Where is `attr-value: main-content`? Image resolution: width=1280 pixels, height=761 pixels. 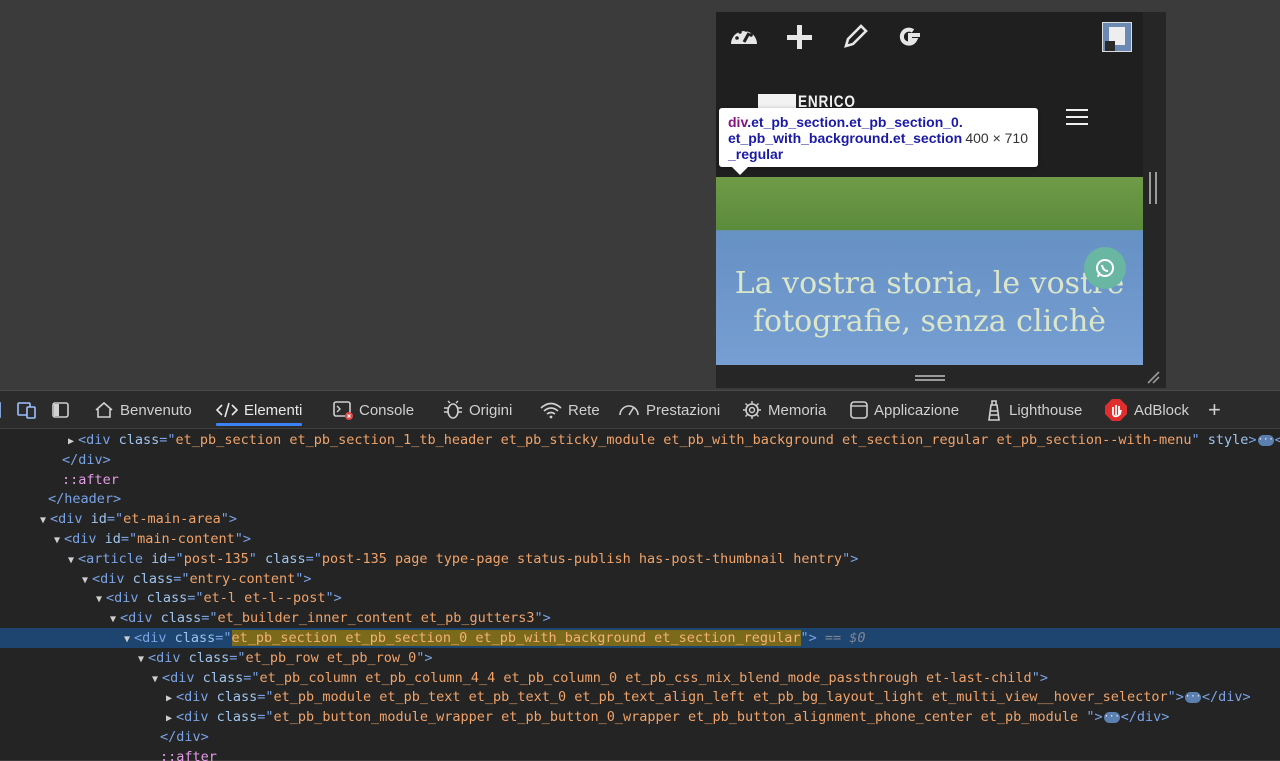 attr-value: main-content is located at coordinates (186, 539).